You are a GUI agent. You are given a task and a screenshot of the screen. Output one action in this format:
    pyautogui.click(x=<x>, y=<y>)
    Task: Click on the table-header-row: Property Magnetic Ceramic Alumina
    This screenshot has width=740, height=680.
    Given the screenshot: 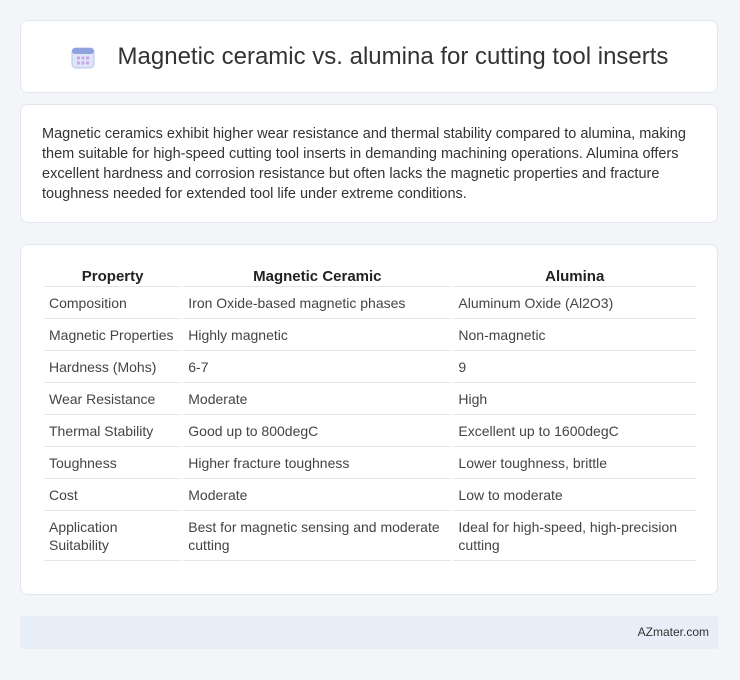 What is the action you would take?
    pyautogui.click(x=370, y=276)
    